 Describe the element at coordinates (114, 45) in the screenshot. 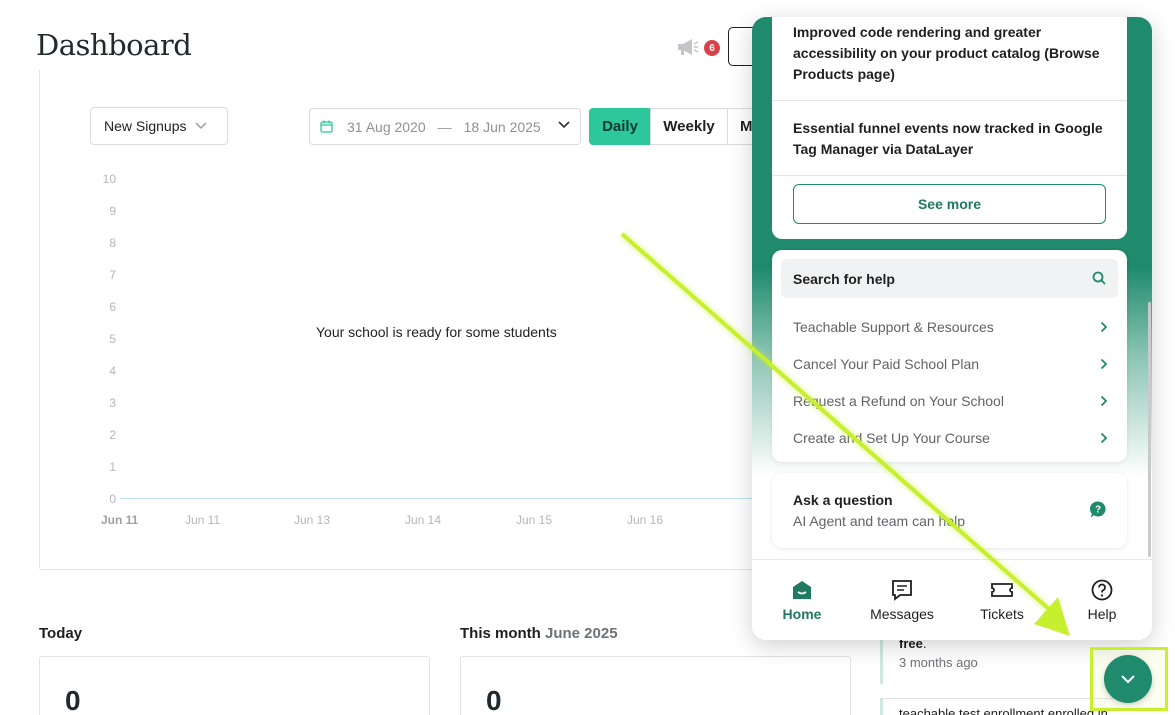

I see `page-title: Dashboard` at that location.